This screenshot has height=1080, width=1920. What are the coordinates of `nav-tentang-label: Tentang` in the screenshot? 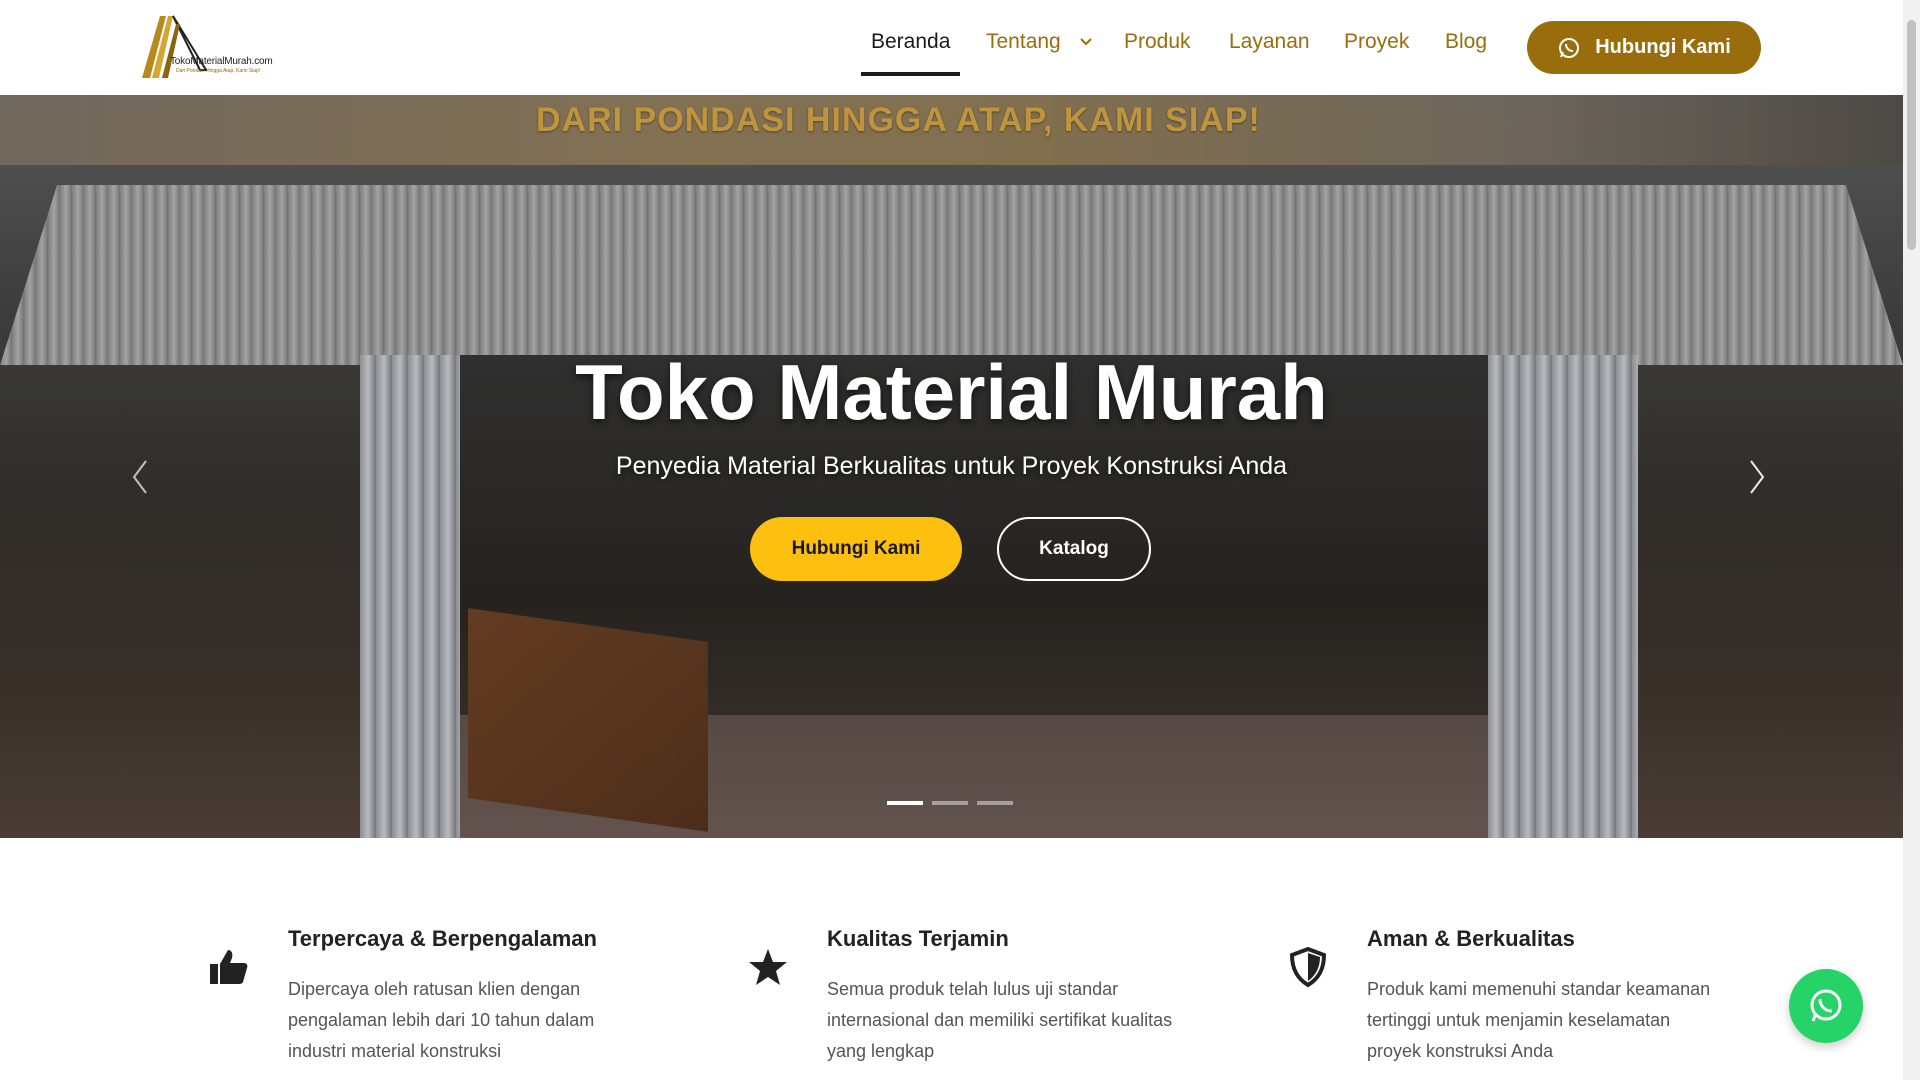 It's located at (1023, 41).